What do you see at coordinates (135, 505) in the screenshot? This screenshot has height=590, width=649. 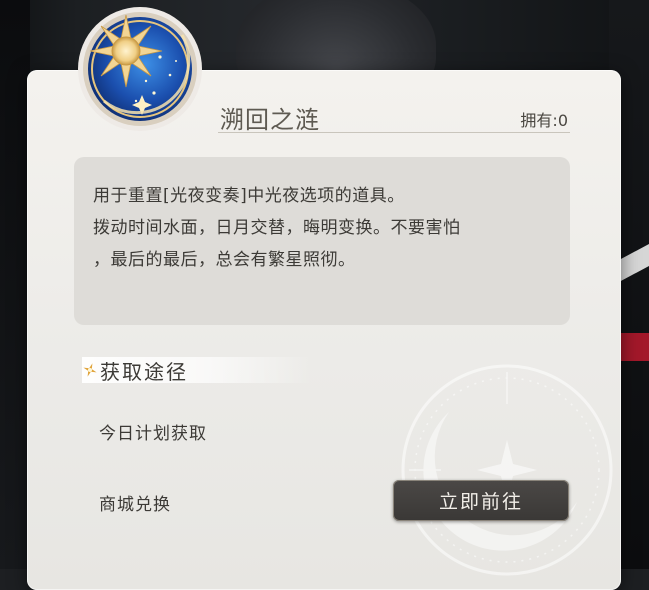 I see `source-shop-exchange: 商城兑换` at bounding box center [135, 505].